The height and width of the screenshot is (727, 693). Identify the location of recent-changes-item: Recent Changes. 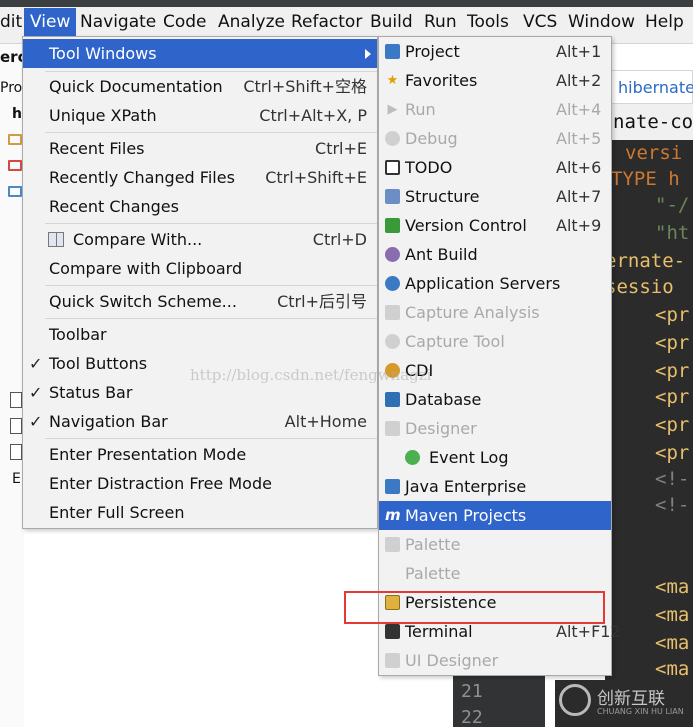
(200, 206).